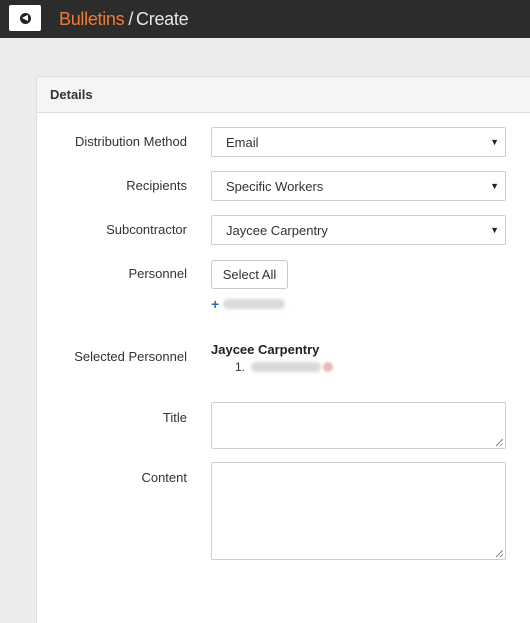 The height and width of the screenshot is (623, 530). I want to click on title-label: Title, so click(174, 417).